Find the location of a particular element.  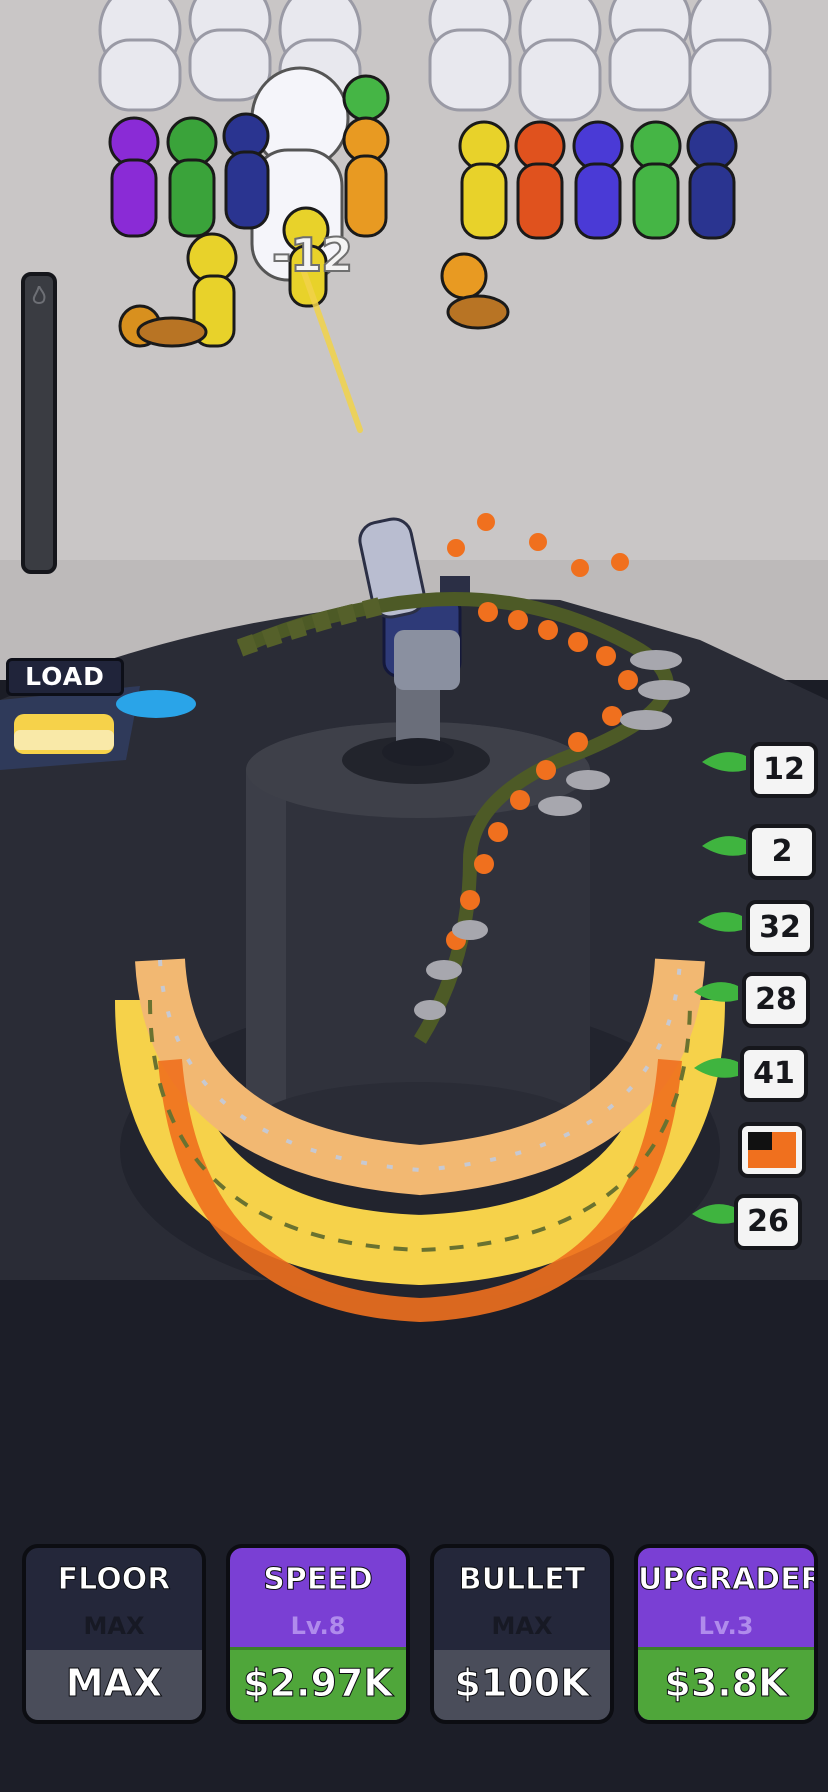

upgrader-upgrade-button: UPGRADER Lv.3 $3.8K is located at coordinates (726, 1634).